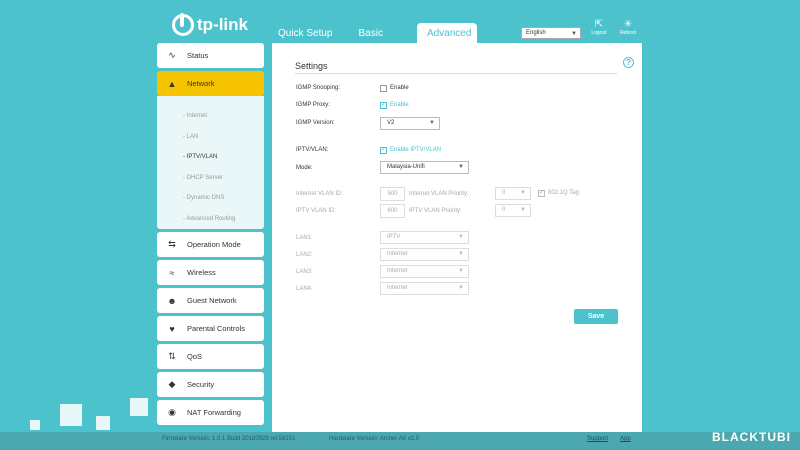 The height and width of the screenshot is (450, 800). What do you see at coordinates (424, 254) in the screenshot?
I see `lan2-select: Internet ▼` at bounding box center [424, 254].